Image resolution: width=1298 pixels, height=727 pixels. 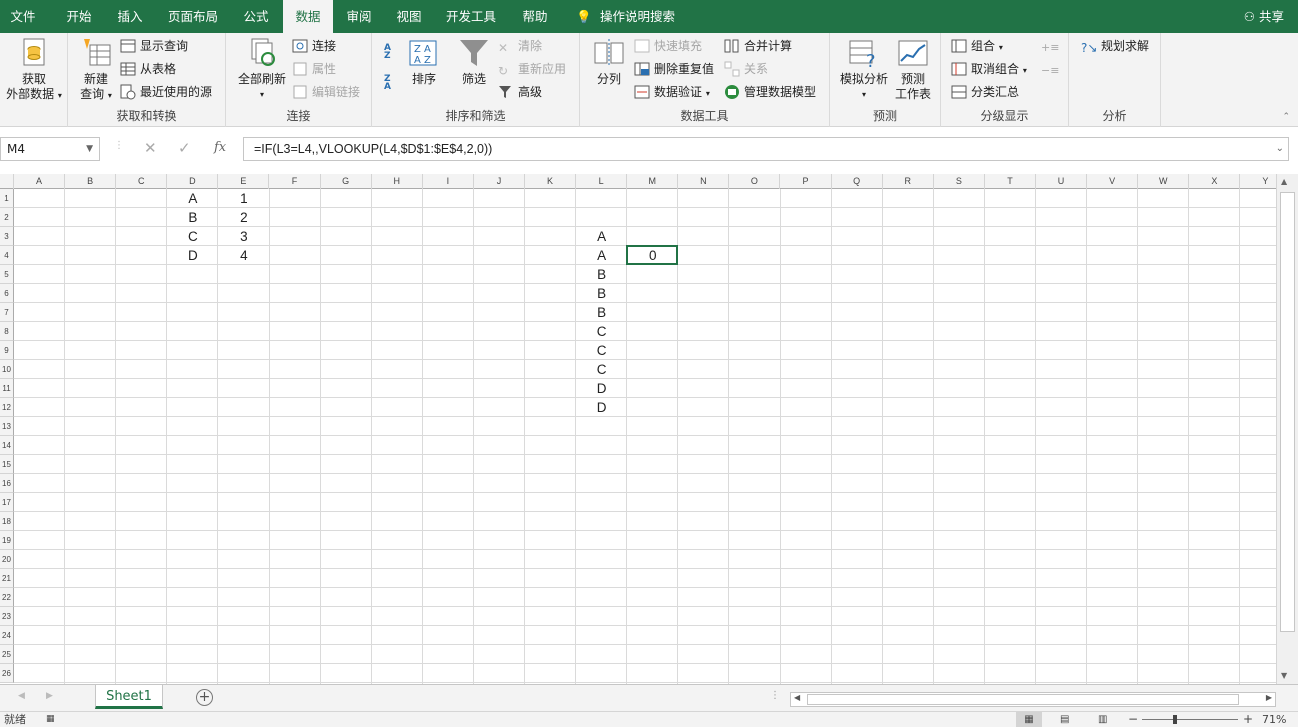 What do you see at coordinates (1133, 719) in the screenshot?
I see `zoom-out-icon: −` at bounding box center [1133, 719].